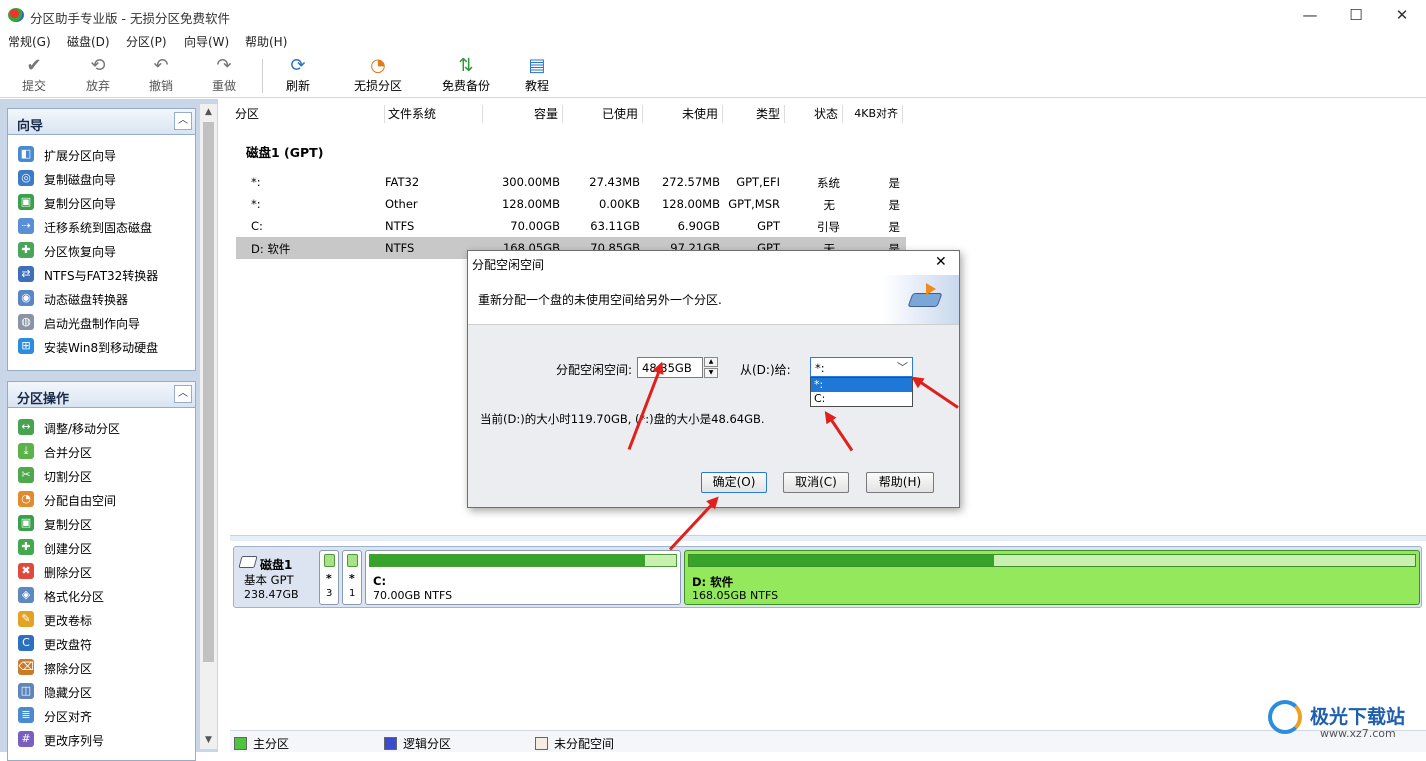  Describe the element at coordinates (941, 262) in the screenshot. I see `dialog-close-icon: ✕` at that location.